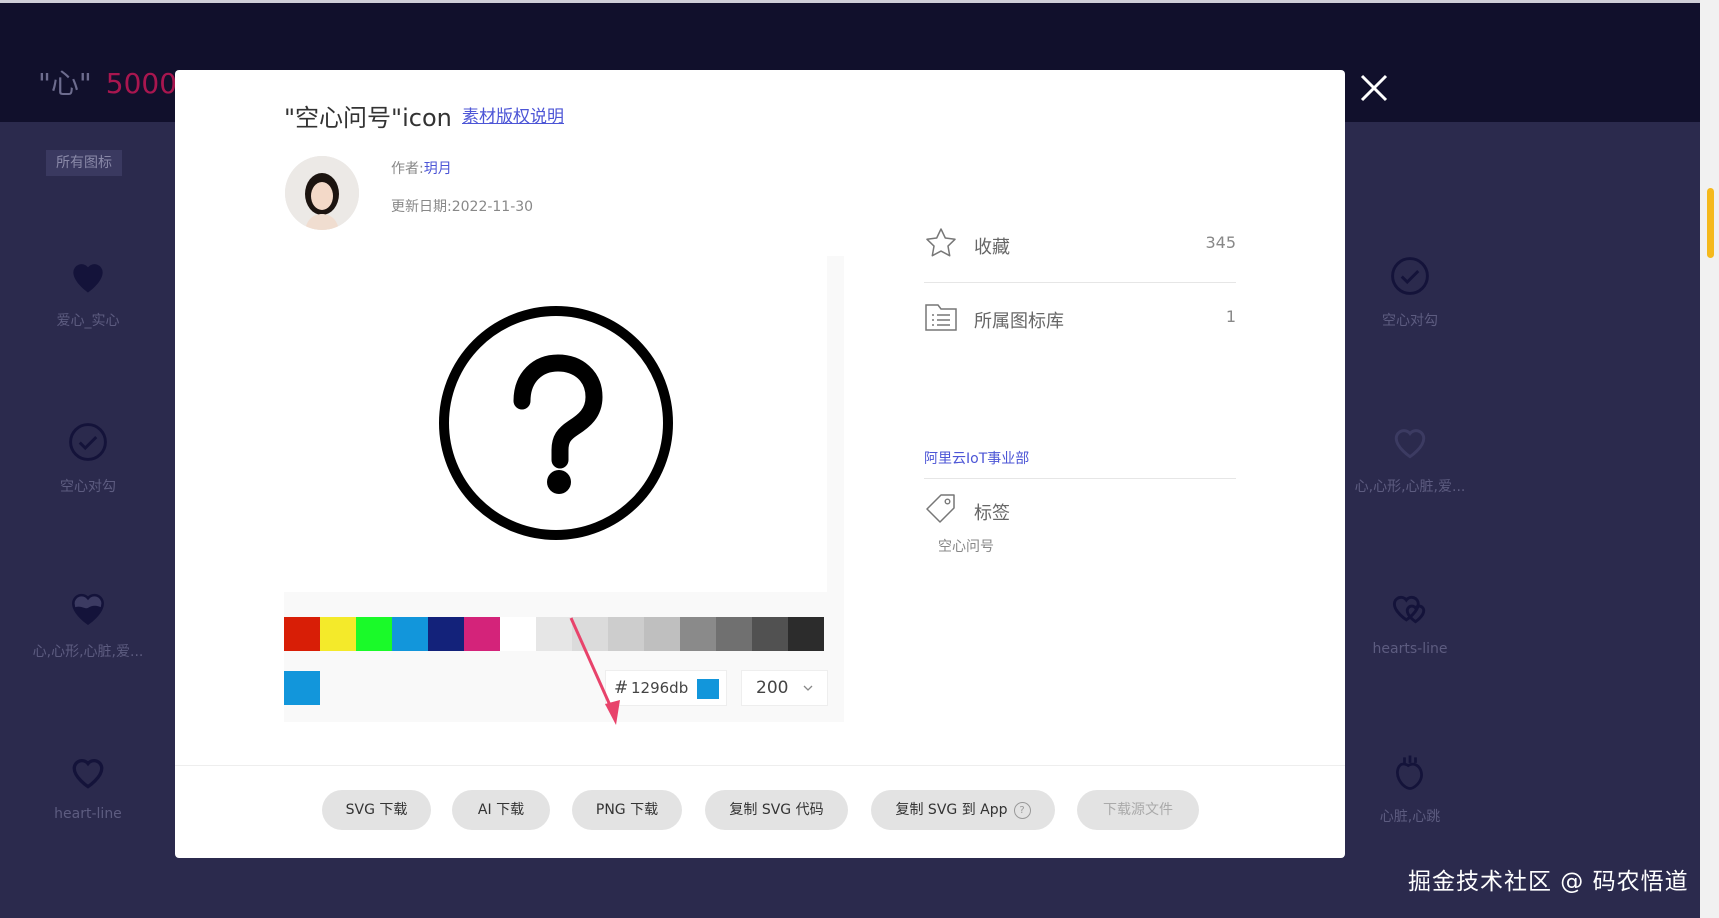 The height and width of the screenshot is (918, 1719). Describe the element at coordinates (951, 810) in the screenshot. I see `copy-svg-to-app-label: 复制 SVG 到 App` at that location.